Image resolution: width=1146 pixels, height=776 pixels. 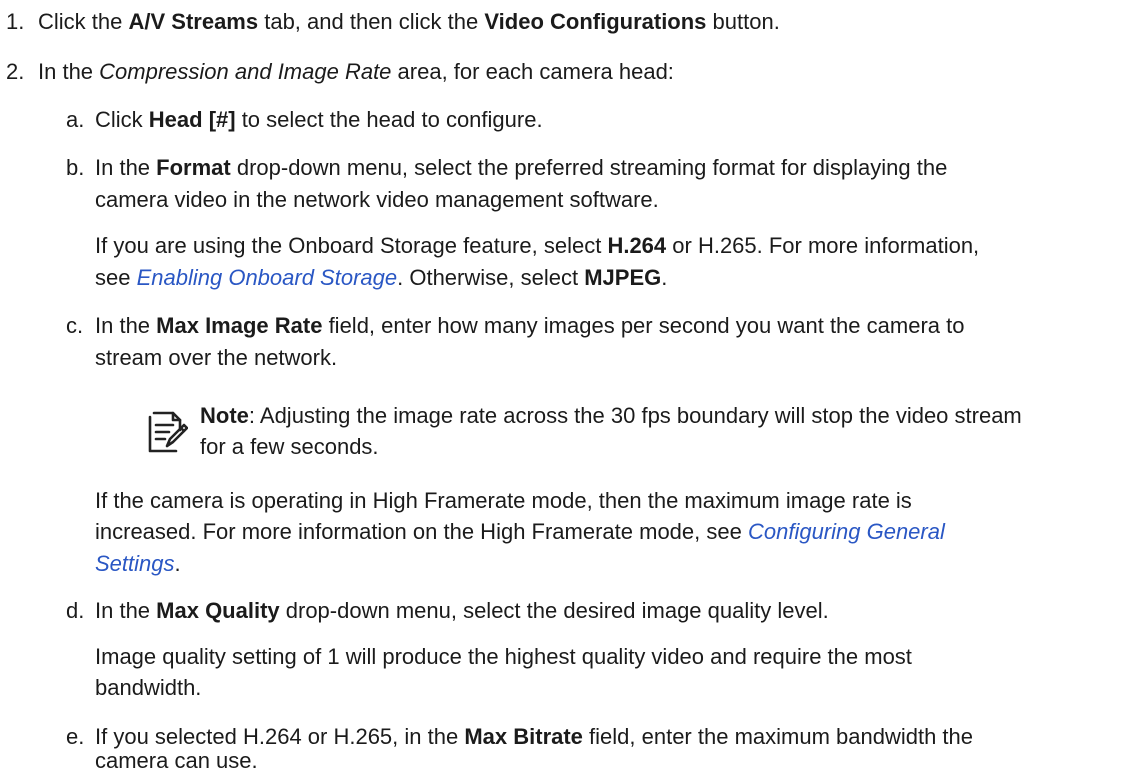 What do you see at coordinates (15, 21) in the screenshot?
I see `step-number-1: 1.` at bounding box center [15, 21].